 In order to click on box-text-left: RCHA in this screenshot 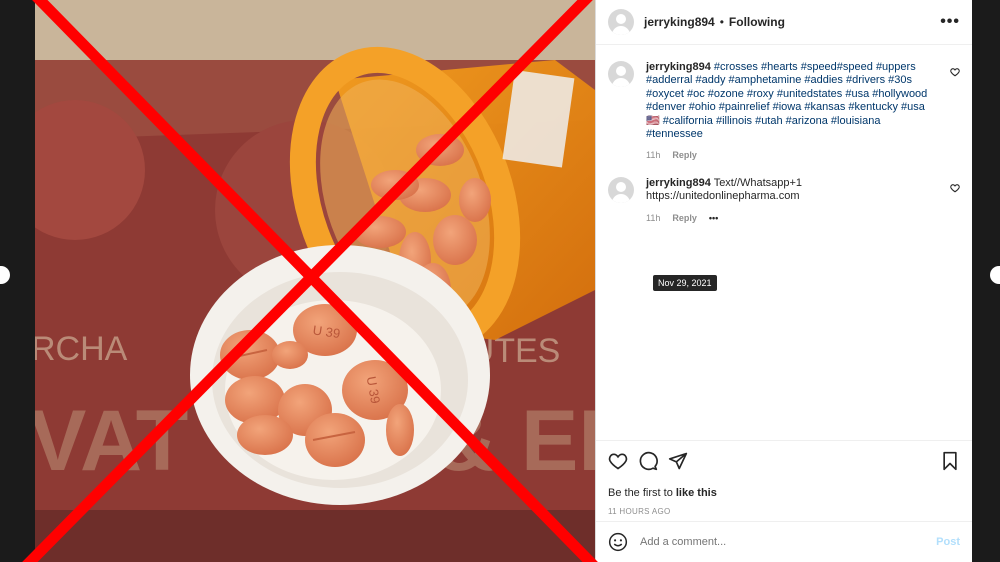, I will do `click(81, 349)`.